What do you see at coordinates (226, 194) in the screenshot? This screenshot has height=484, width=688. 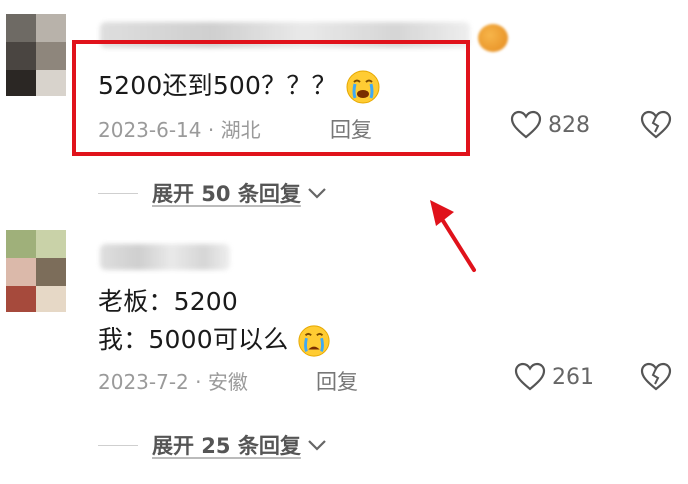 I see `expand-replies-label: 展开 50 条回复` at bounding box center [226, 194].